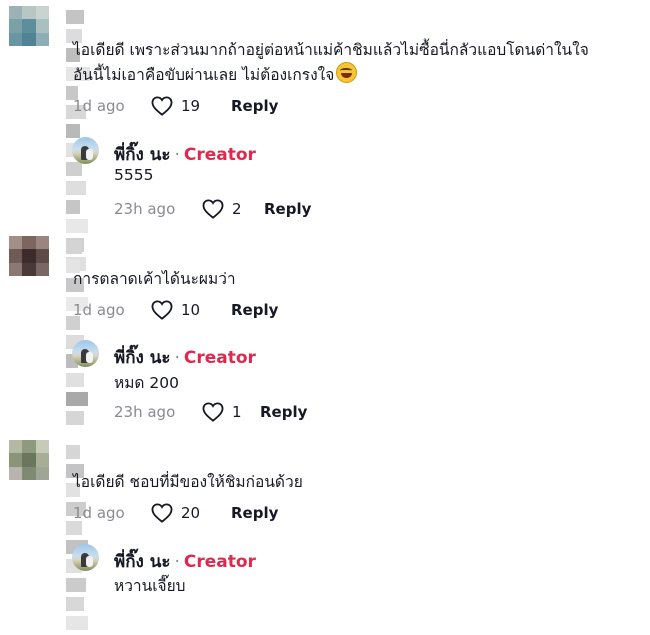 The height and width of the screenshot is (635, 650). I want to click on like-button: 19, so click(191, 106).